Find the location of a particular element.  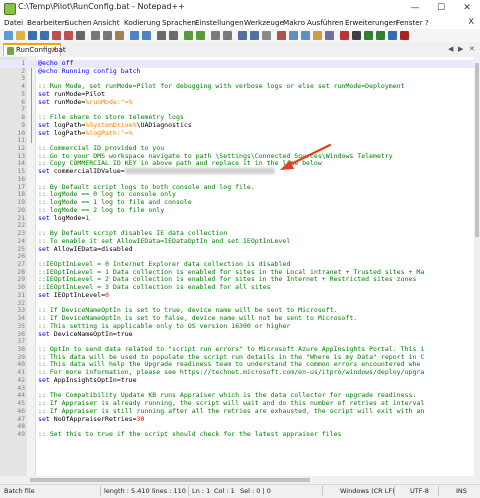

menu-bearbeiten: Bearbeiten is located at coordinates (47, 22).